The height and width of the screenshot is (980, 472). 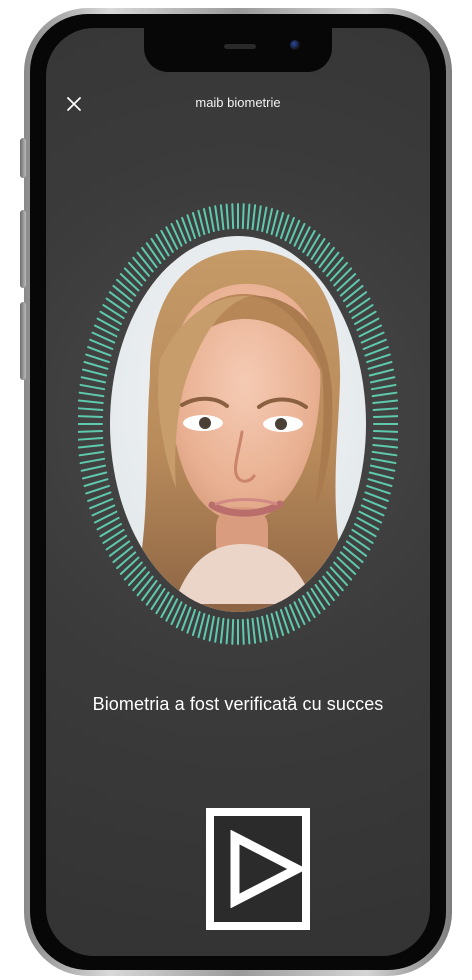 I want to click on play-button, so click(x=258, y=869).